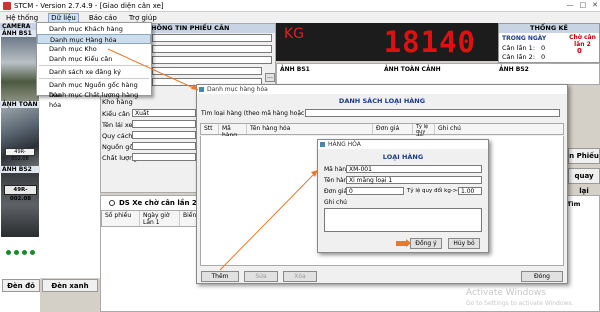 This screenshot has width=600, height=312. What do you see at coordinates (583, 5) in the screenshot?
I see `maximize-button: □` at bounding box center [583, 5].